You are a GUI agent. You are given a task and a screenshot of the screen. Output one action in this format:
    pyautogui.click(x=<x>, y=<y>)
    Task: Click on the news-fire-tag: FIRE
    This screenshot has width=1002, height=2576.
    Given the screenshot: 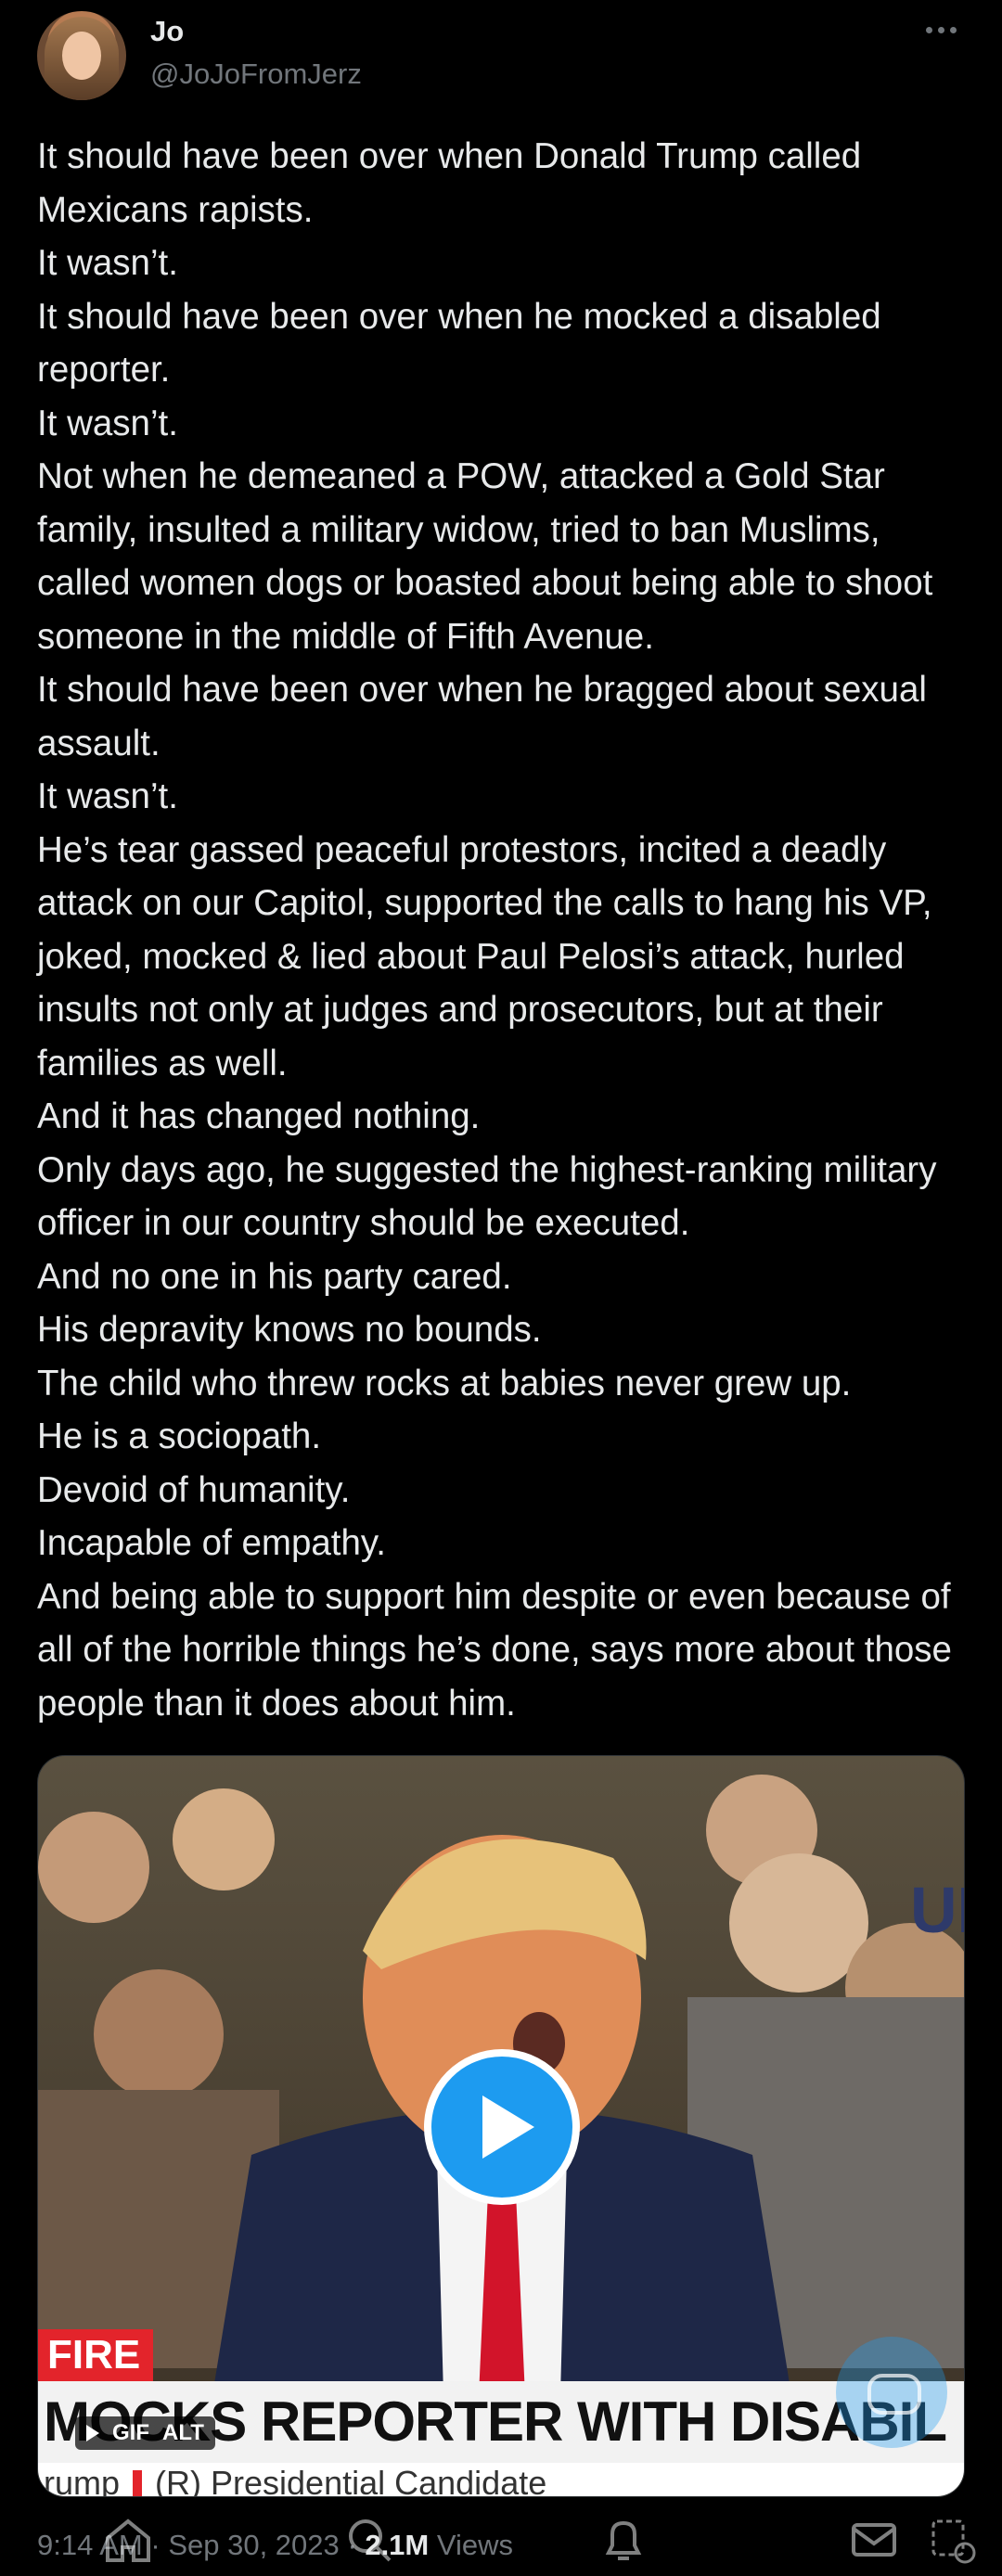 What is the action you would take?
    pyautogui.click(x=96, y=2355)
    